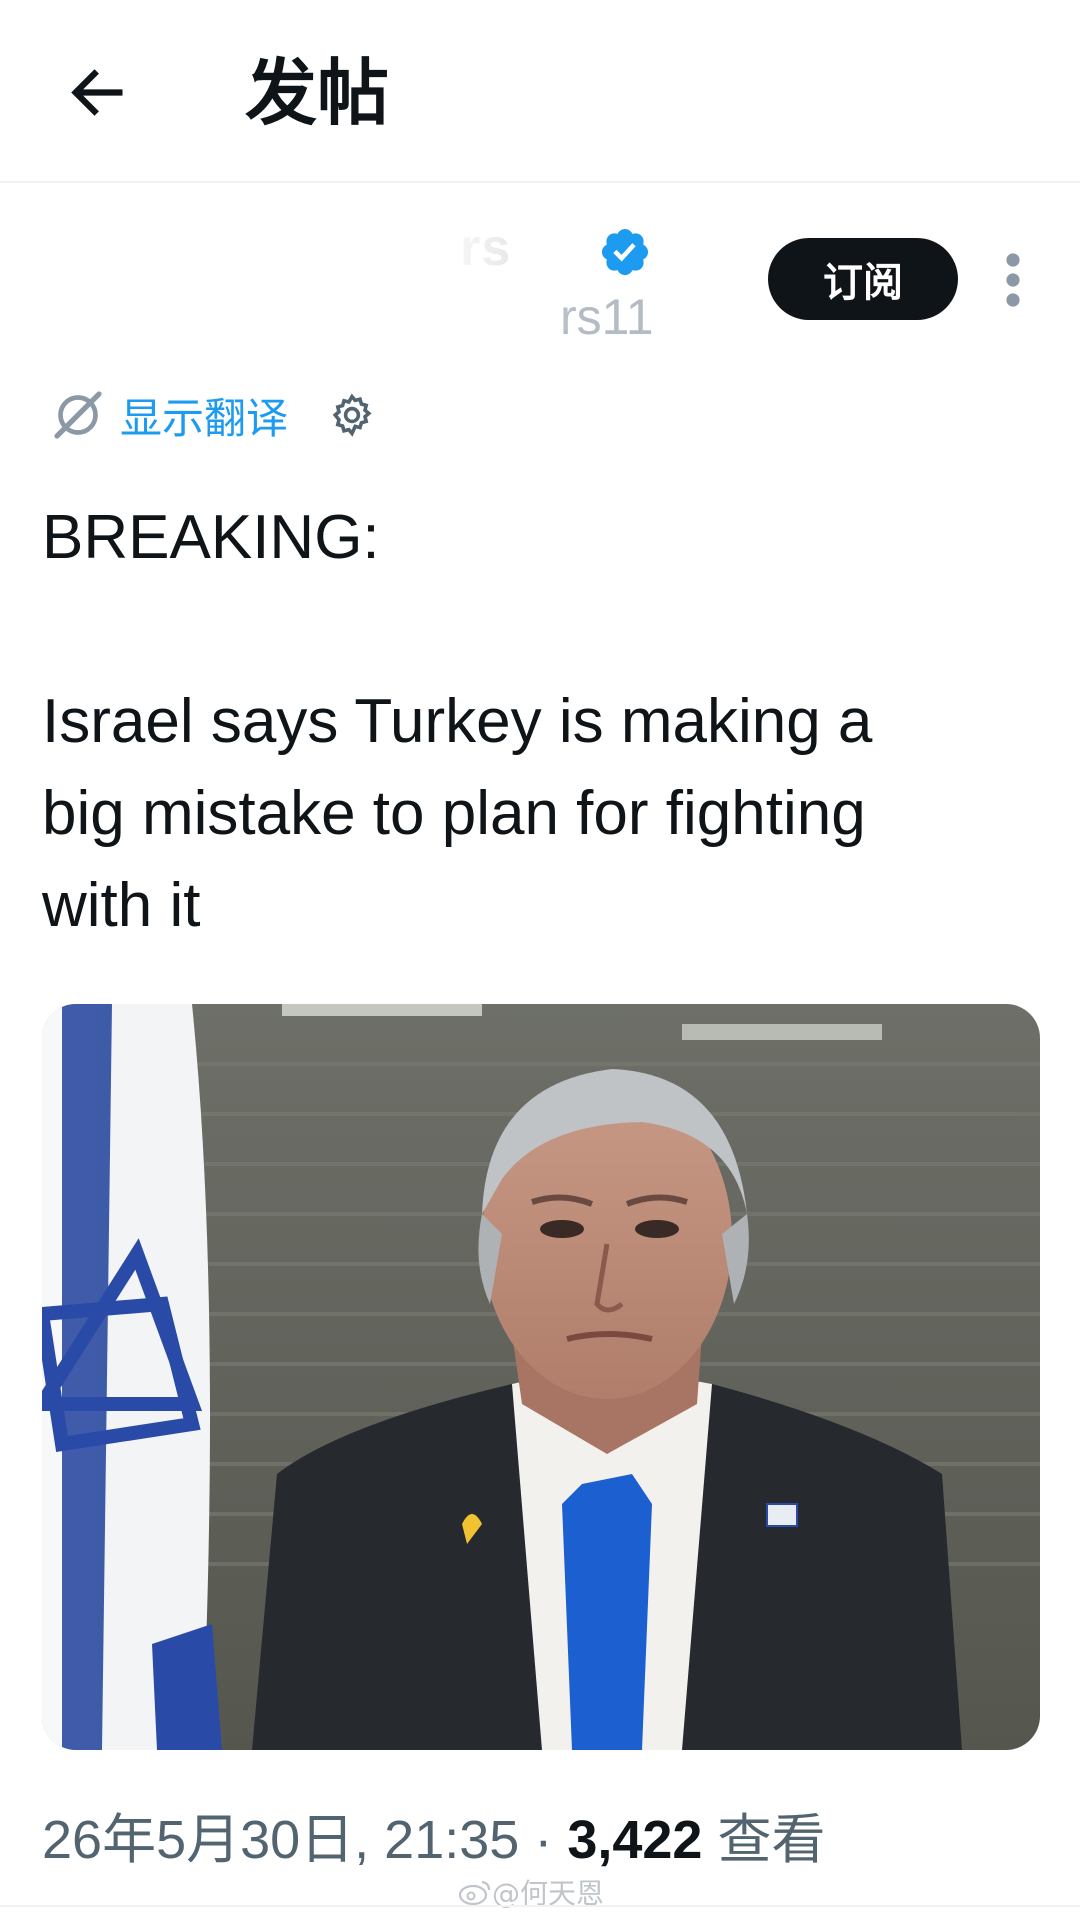  Describe the element at coordinates (863, 279) in the screenshot. I see `subscribe-button: 订阅` at that location.